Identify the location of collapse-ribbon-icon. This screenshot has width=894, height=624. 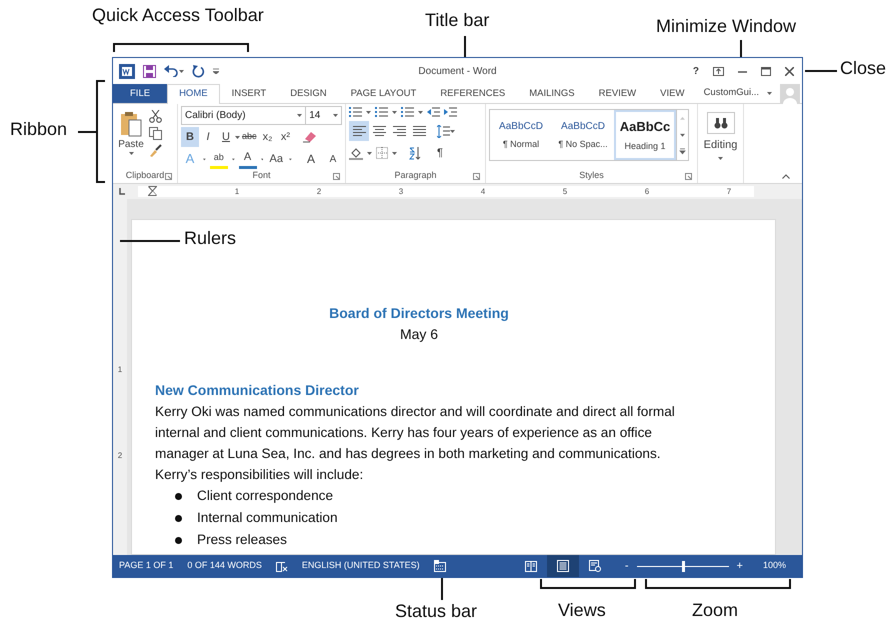
(786, 176).